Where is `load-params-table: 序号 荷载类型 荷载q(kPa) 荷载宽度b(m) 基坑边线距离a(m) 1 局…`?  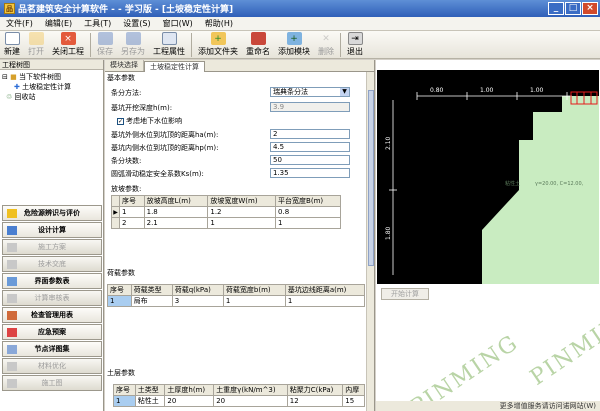 load-params-table: 序号 荷载类型 荷载q(kPa) 荷载宽度b(m) 基坑边线距离a(m) 1 局… is located at coordinates (236, 295).